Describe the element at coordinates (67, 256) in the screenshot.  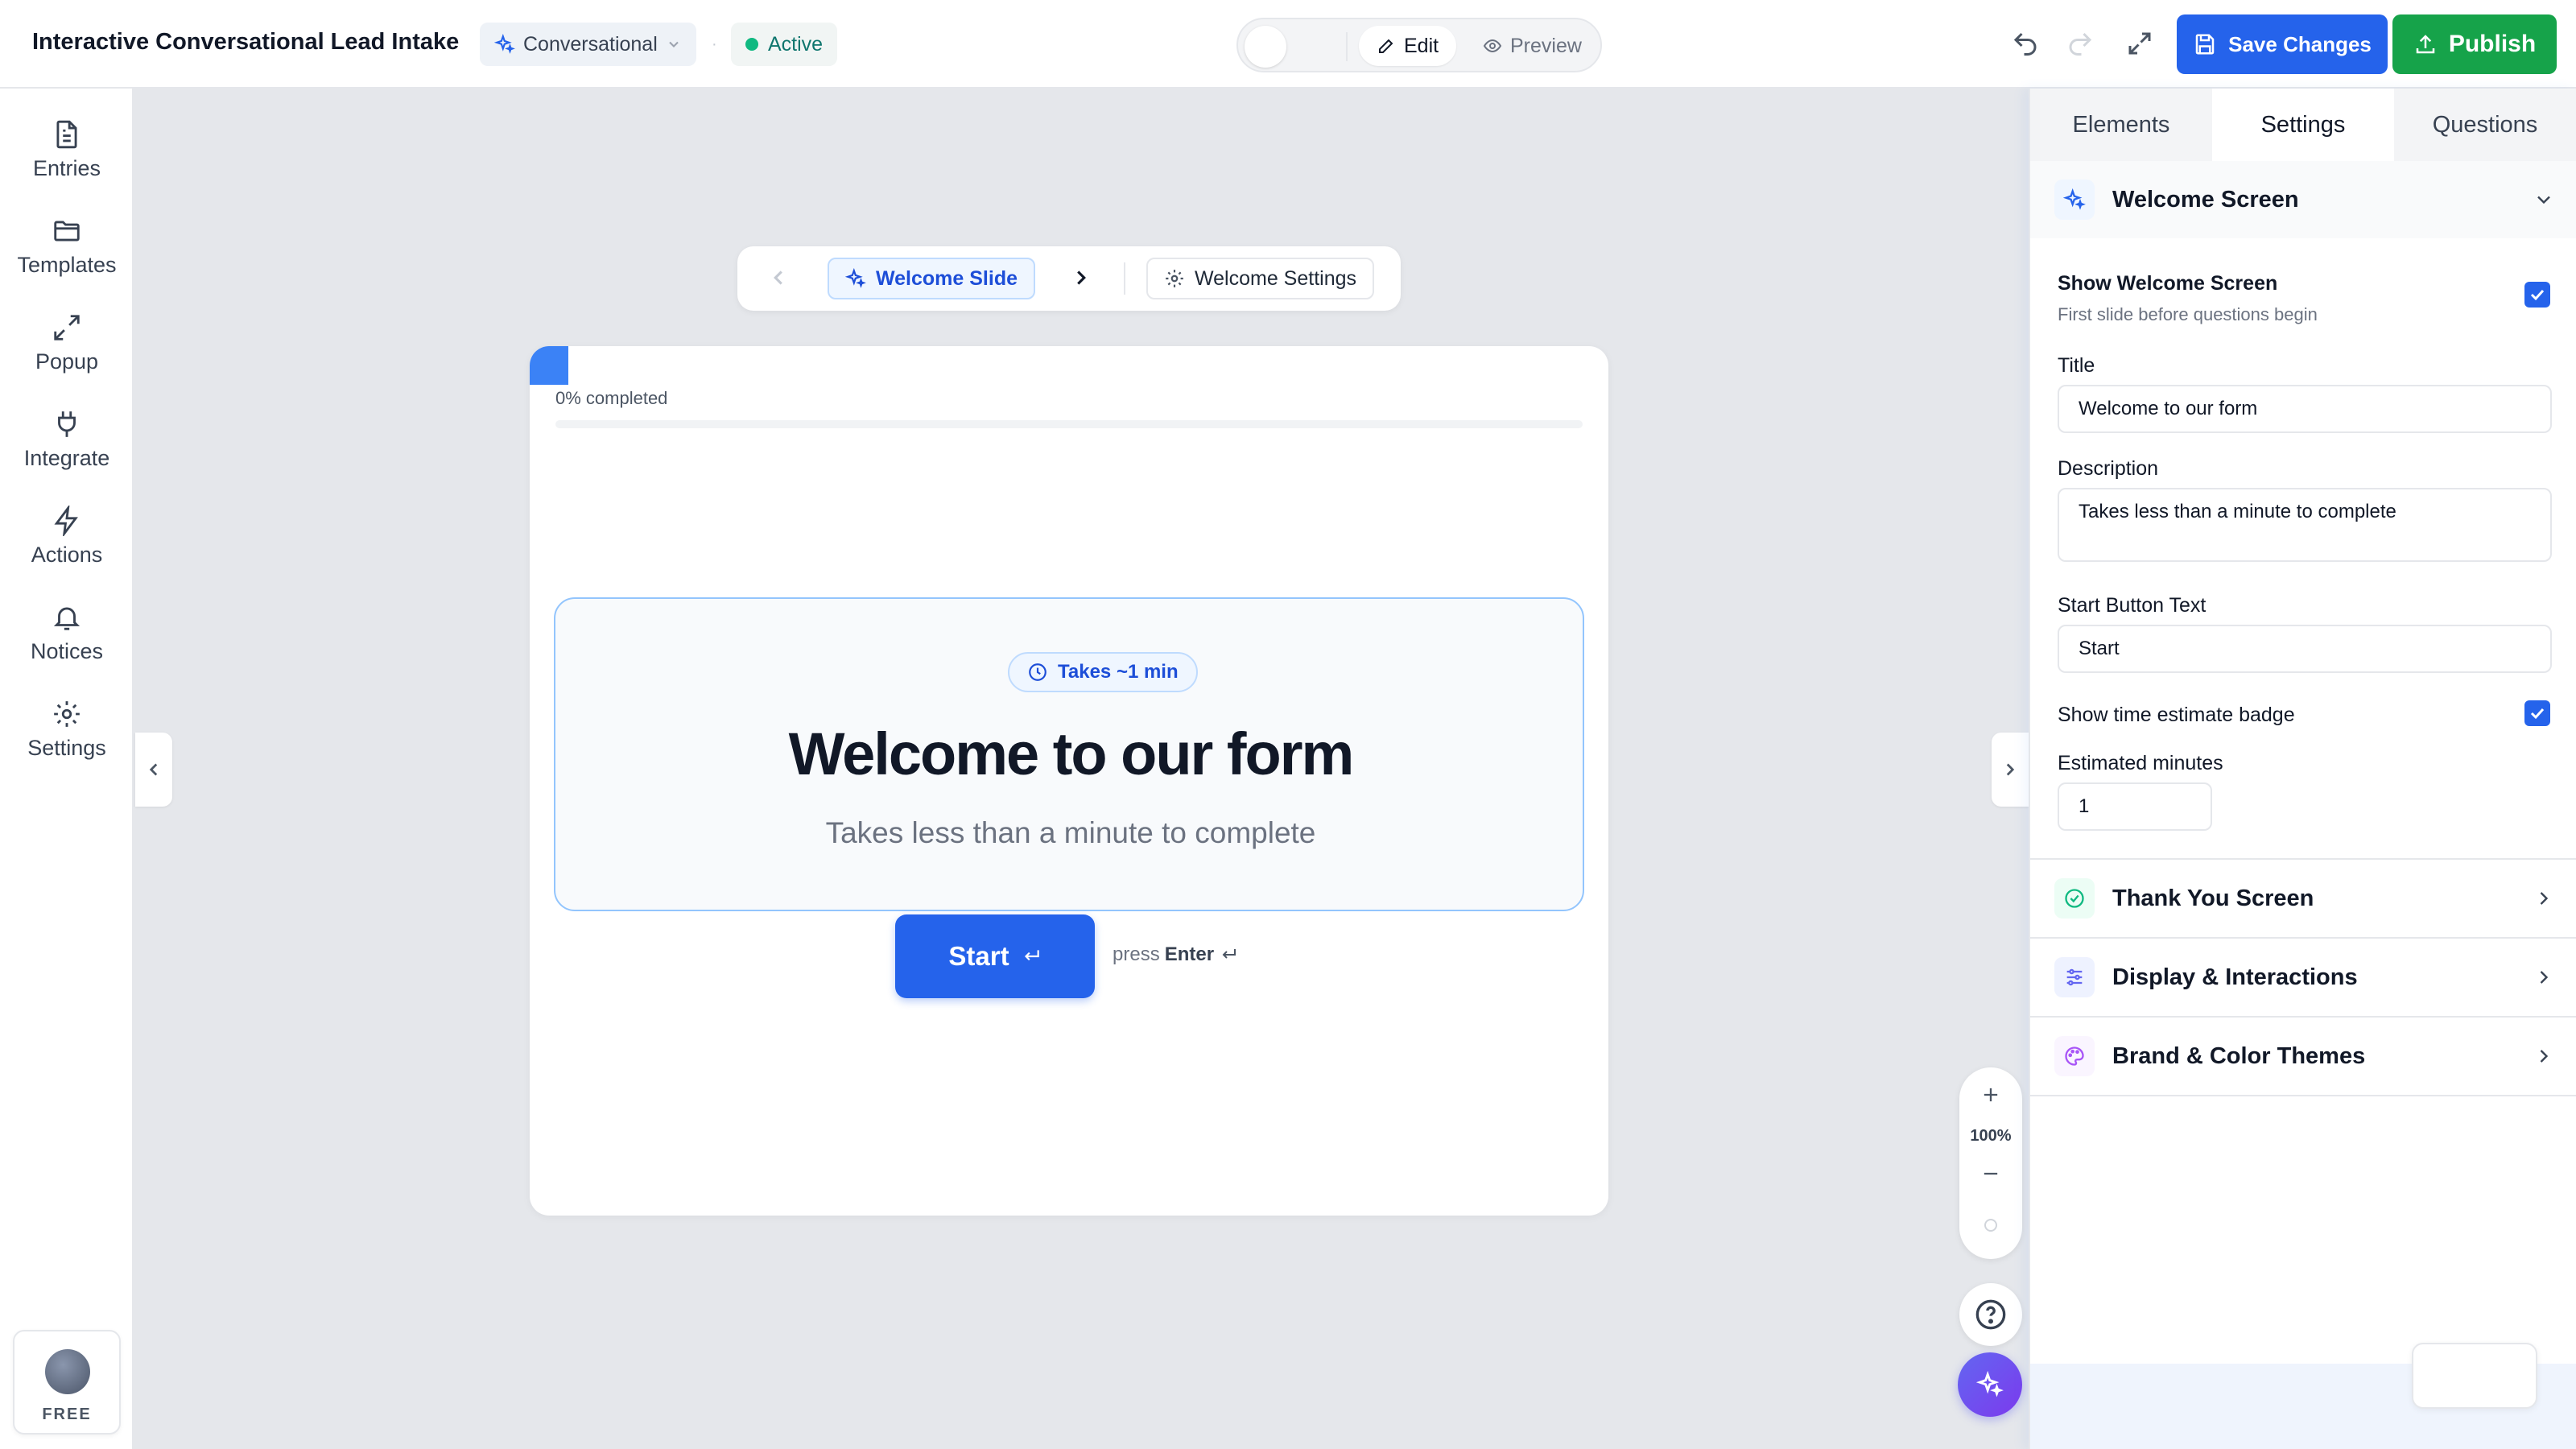
I see `sidebar-item-templates: Templates` at that location.